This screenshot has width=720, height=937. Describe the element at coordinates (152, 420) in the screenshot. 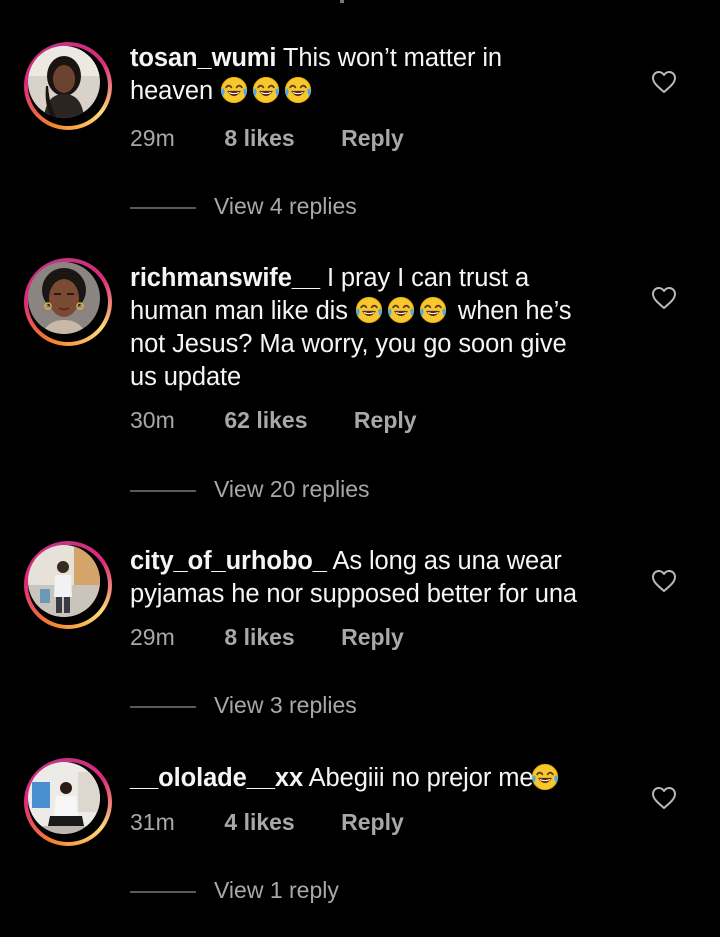

I see `comment-time: 30m` at that location.